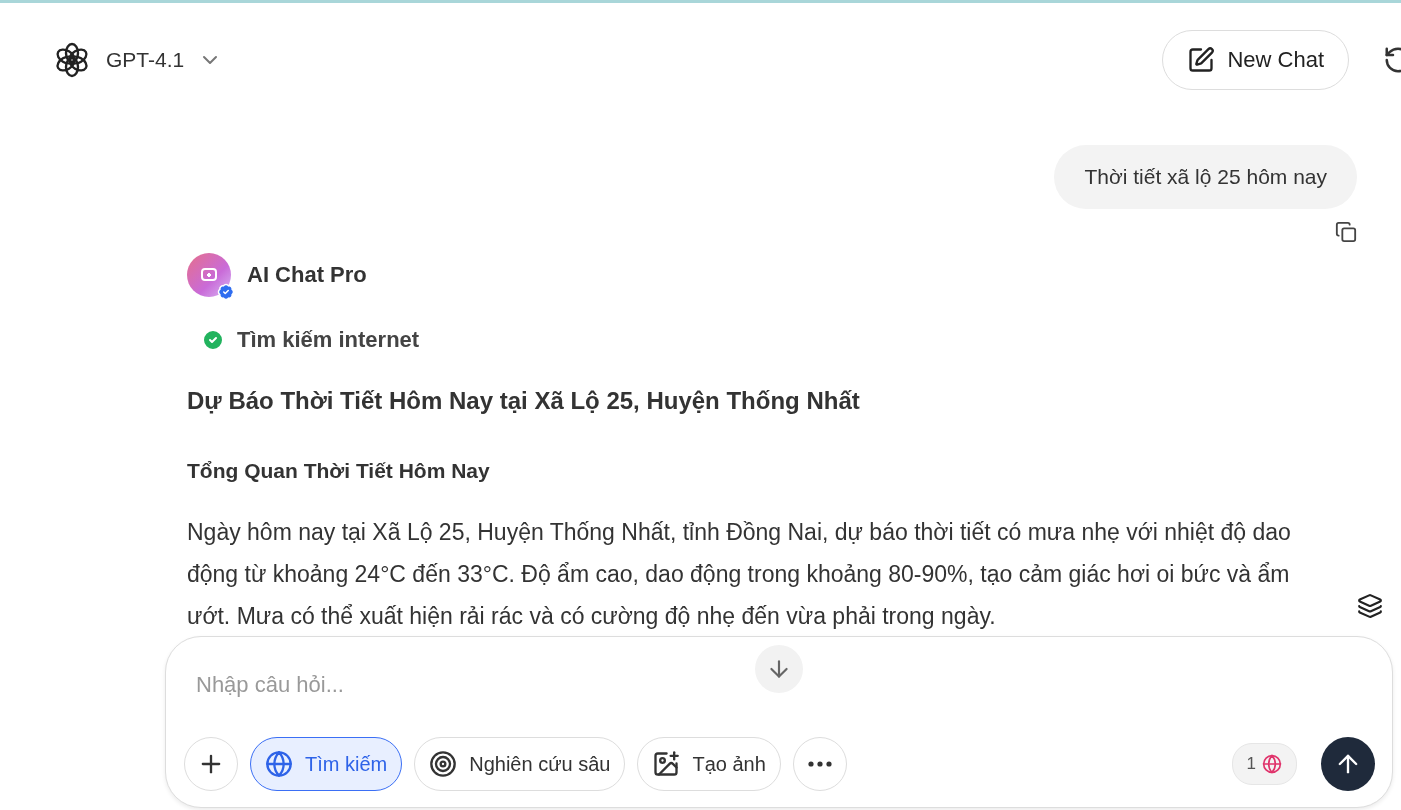 Image resolution: width=1401 pixels, height=810 pixels. I want to click on target-icon, so click(443, 764).